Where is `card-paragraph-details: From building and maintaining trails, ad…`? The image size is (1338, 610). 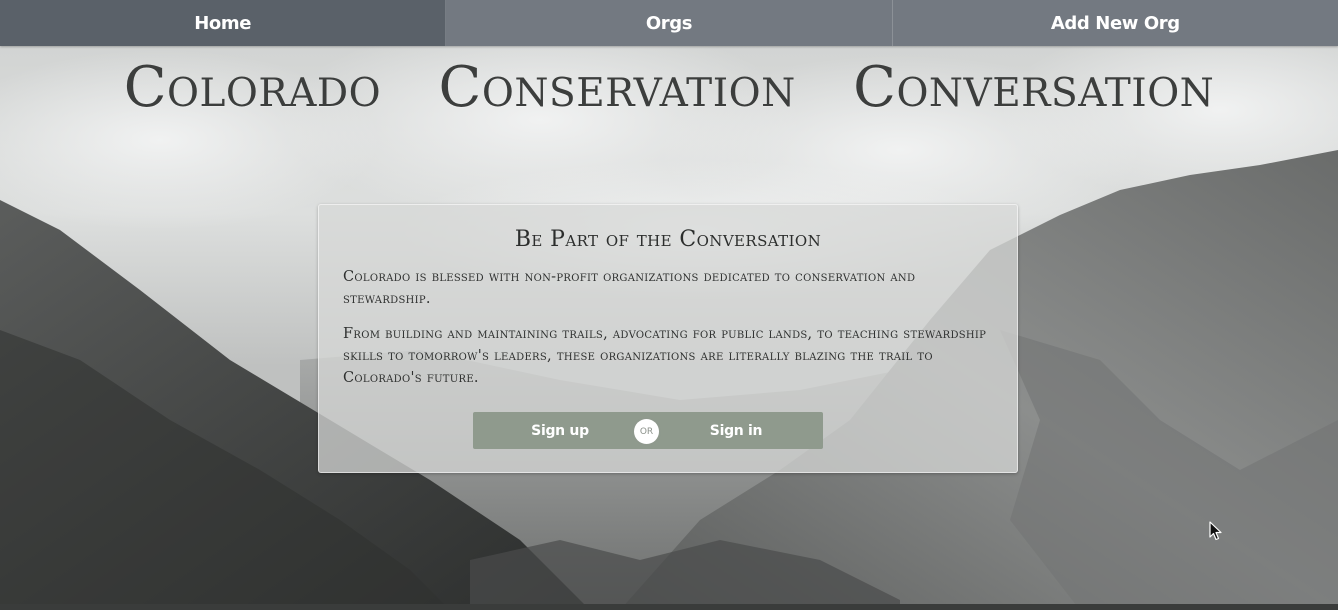
card-paragraph-details: From building and maintaining trails, ad… is located at coordinates (665, 356).